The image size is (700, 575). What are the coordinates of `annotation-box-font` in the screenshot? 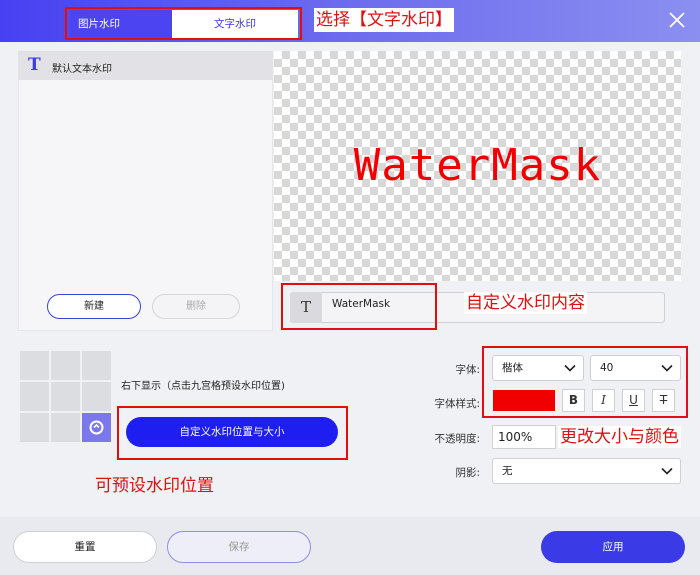 It's located at (585, 382).